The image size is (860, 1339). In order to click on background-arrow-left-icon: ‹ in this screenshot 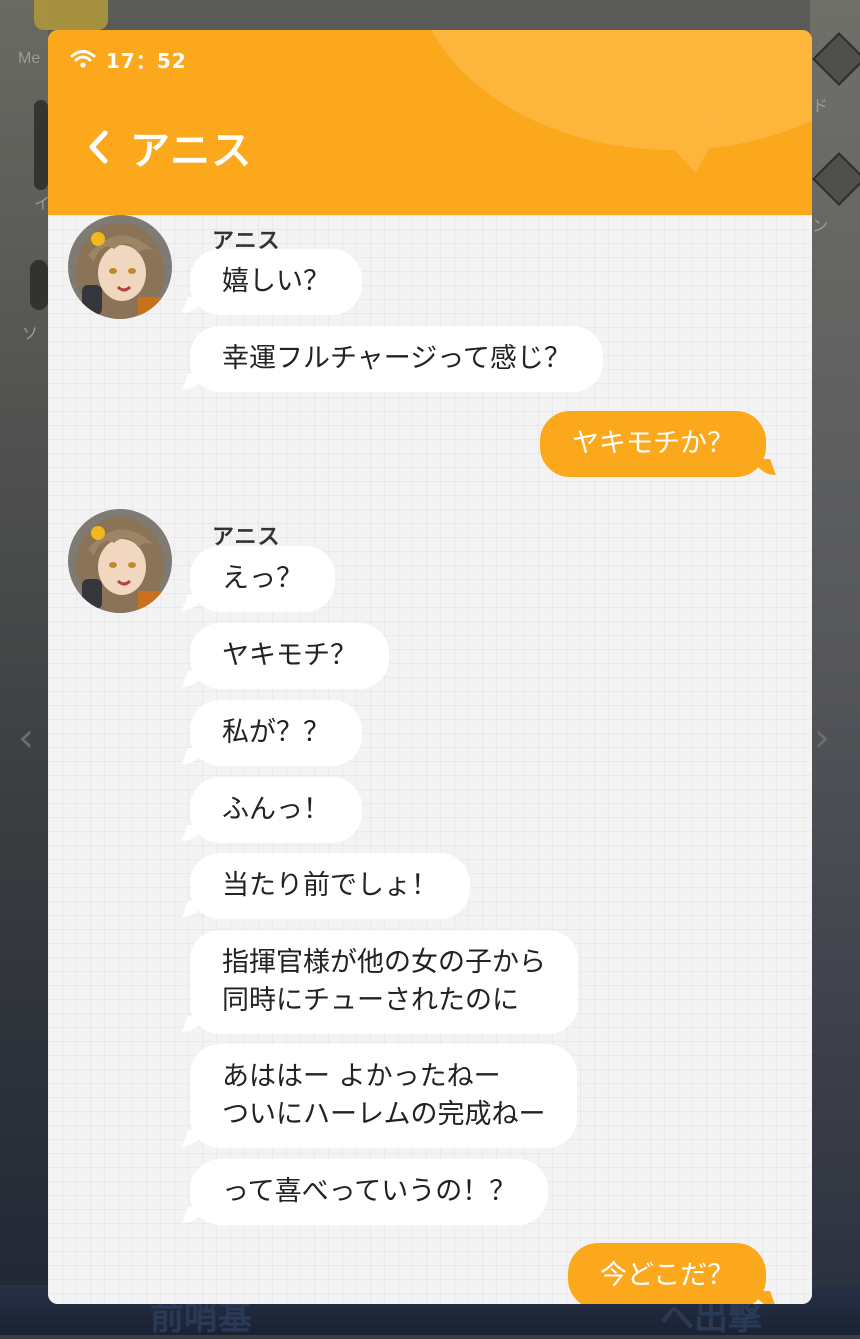, I will do `click(26, 738)`.